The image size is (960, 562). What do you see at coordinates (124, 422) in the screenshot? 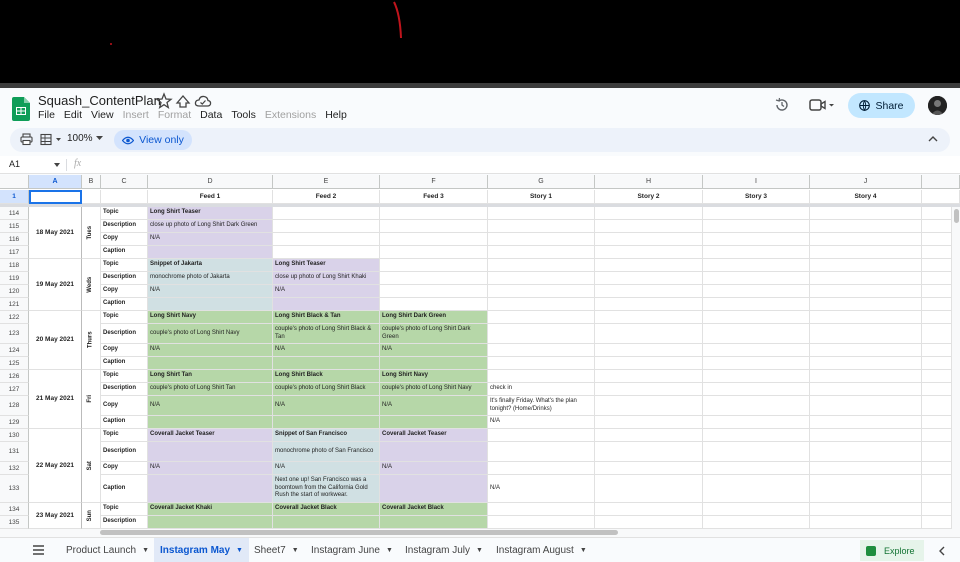
I see `row-label-cell: Caption` at bounding box center [124, 422].